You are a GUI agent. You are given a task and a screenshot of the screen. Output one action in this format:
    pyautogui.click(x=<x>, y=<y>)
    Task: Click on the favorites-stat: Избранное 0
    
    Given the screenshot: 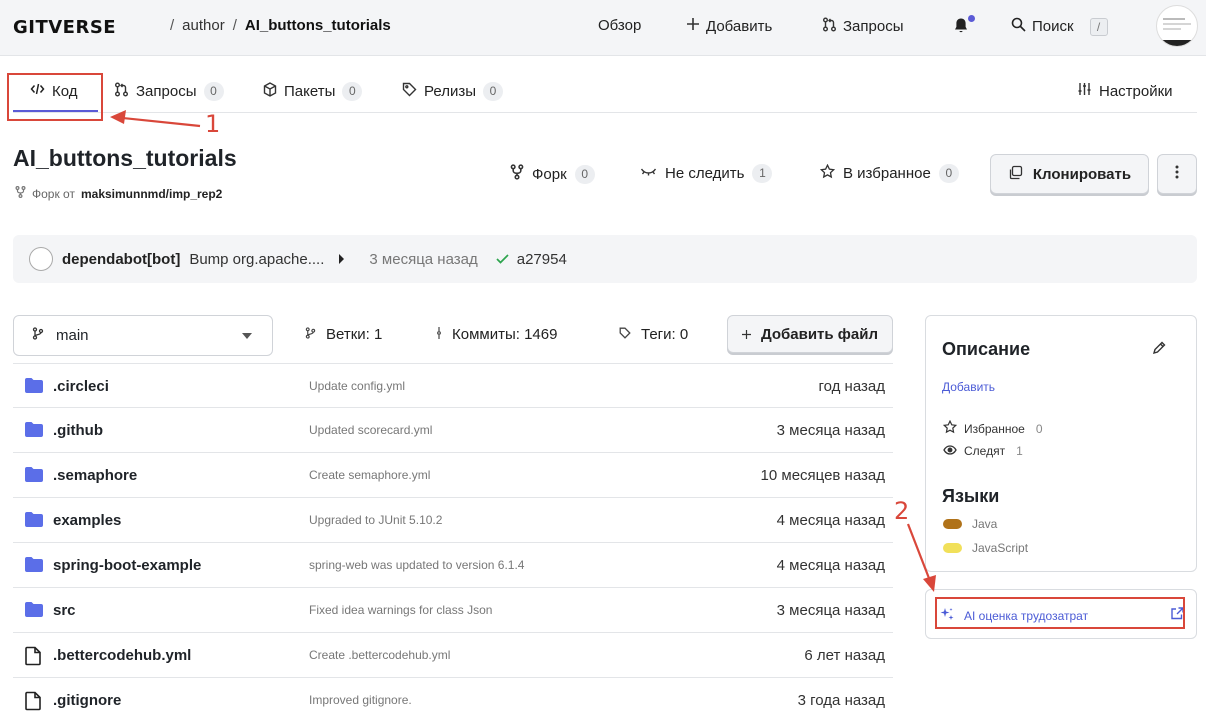 What is the action you would take?
    pyautogui.click(x=992, y=428)
    